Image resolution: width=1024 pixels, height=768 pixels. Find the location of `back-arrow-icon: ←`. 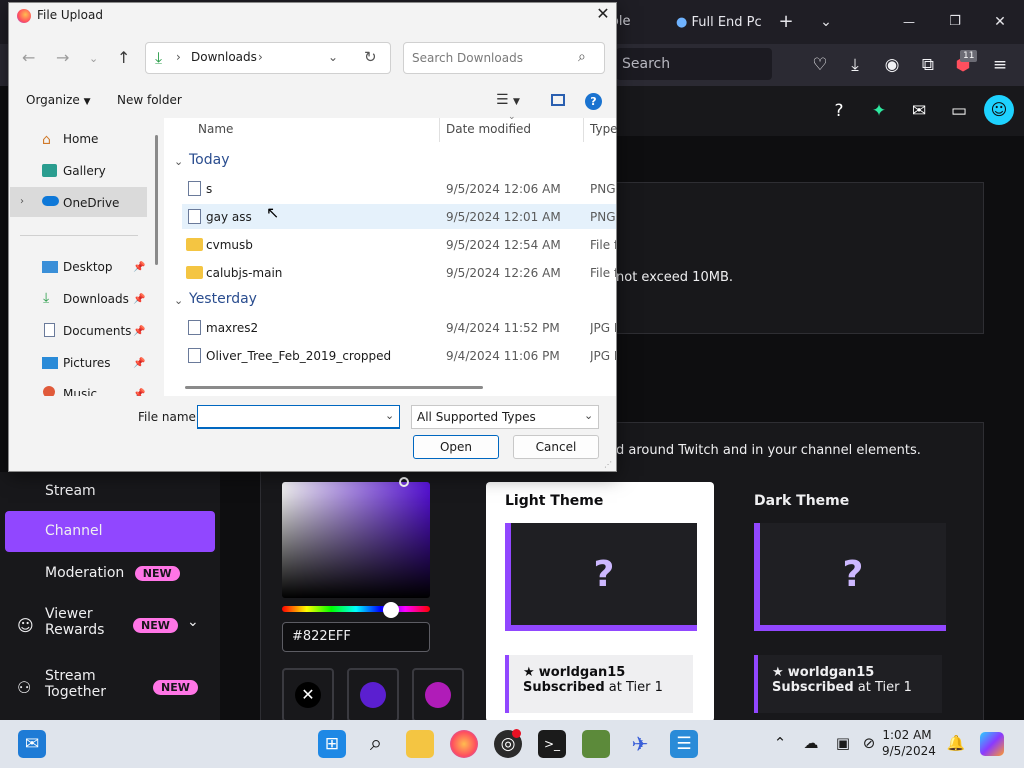

back-arrow-icon: ← is located at coordinates (28, 57).